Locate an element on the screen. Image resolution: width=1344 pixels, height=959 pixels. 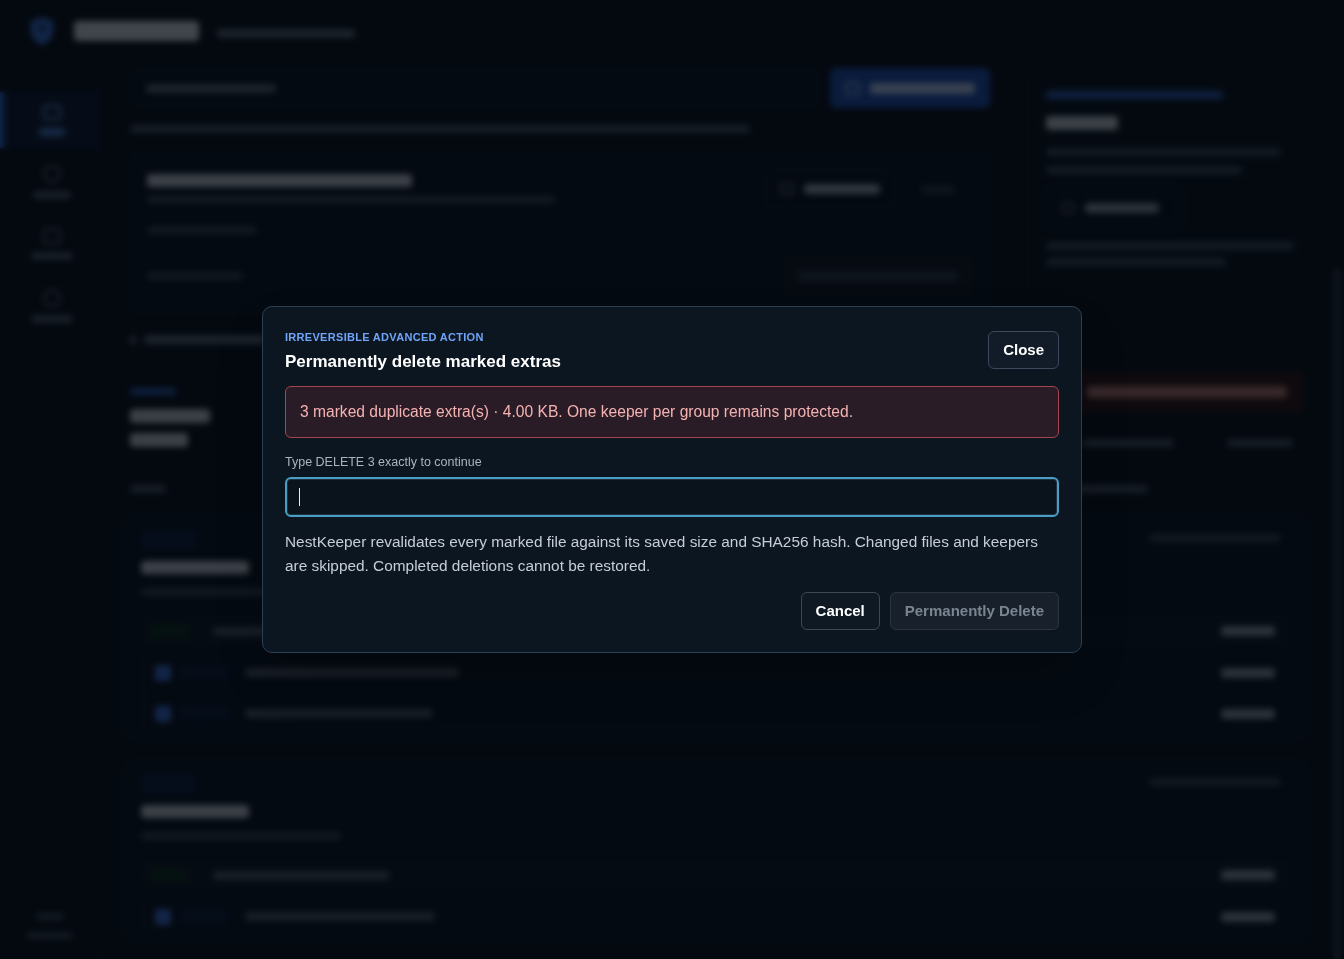
dialog-eyebrow: IRREVERSIBLE ADVANCED ACTION is located at coordinates (385, 337).